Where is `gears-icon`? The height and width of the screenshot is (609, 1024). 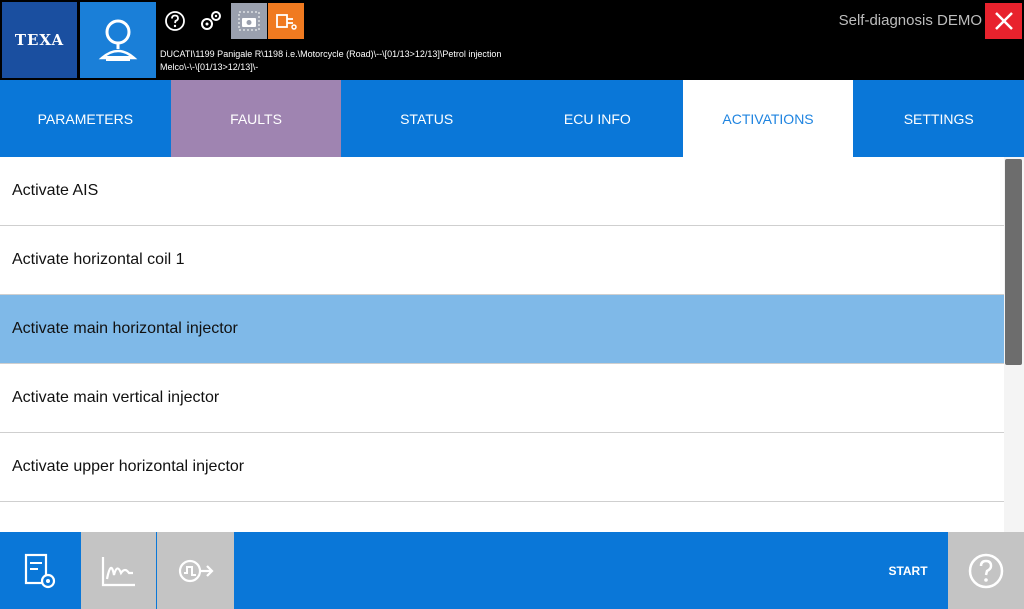
gears-icon is located at coordinates (211, 20).